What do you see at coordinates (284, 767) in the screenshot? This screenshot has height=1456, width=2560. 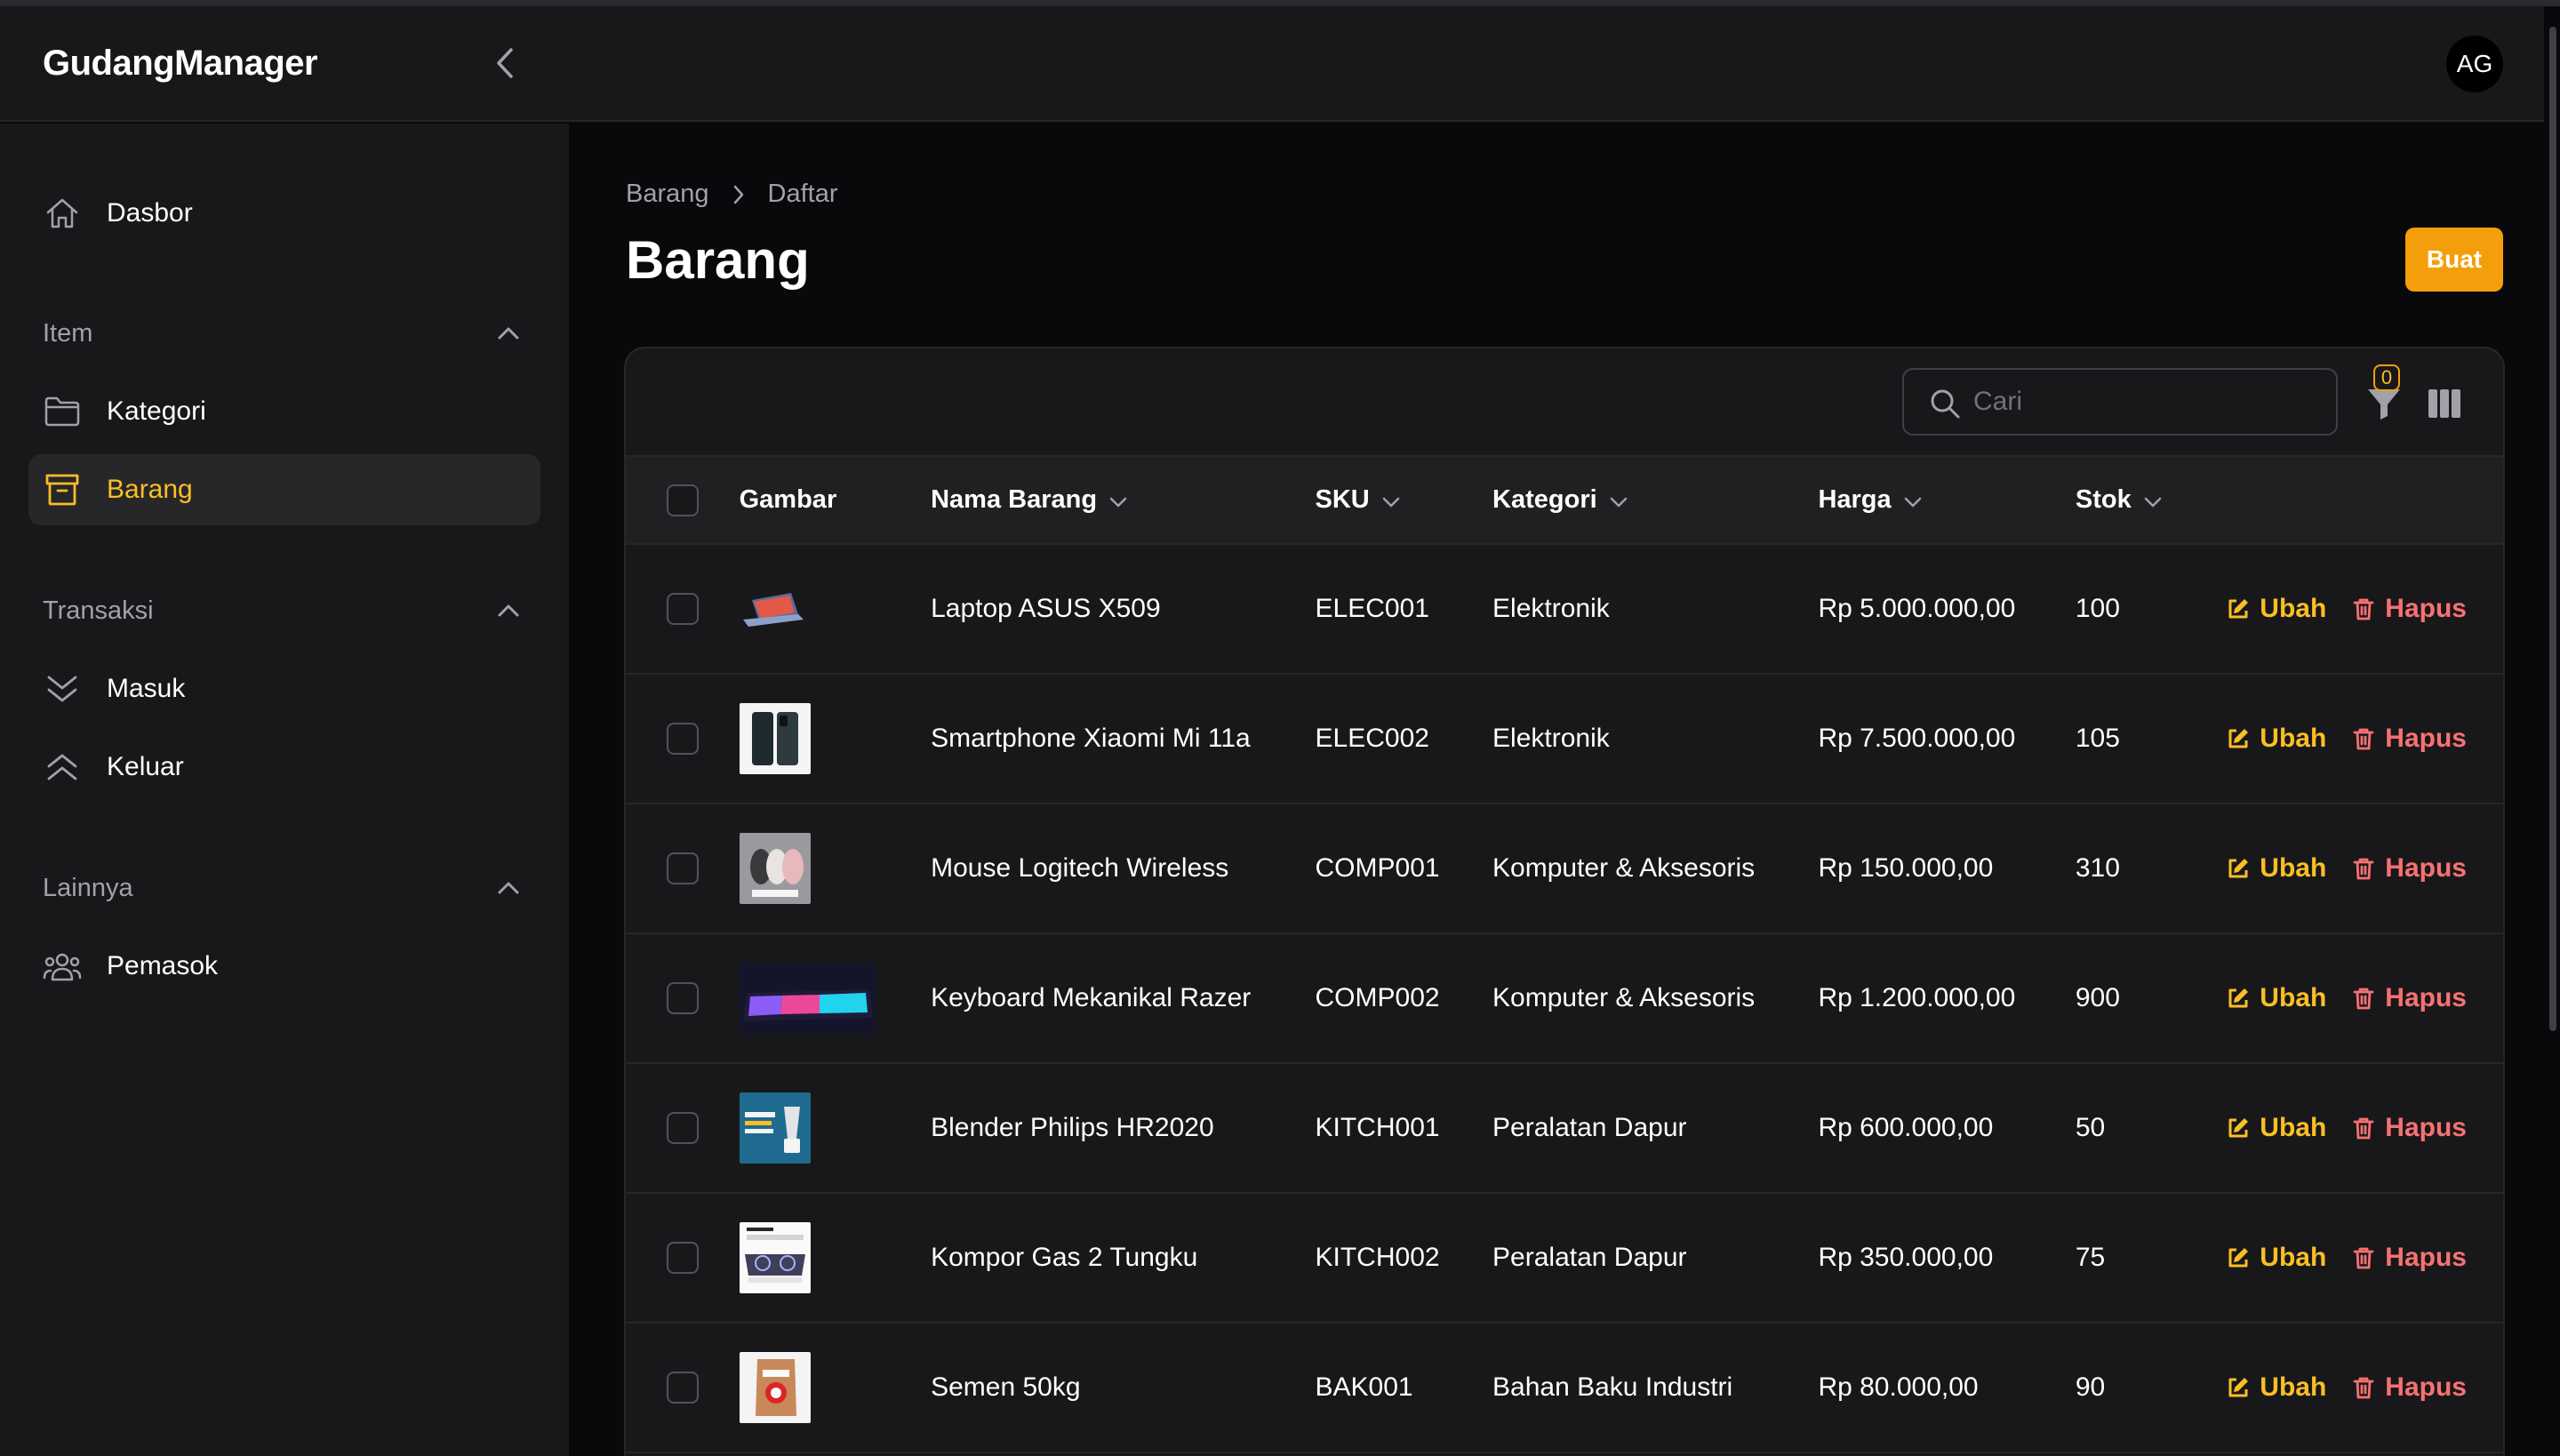 I see `sidebar-item-keluar: Keluar` at bounding box center [284, 767].